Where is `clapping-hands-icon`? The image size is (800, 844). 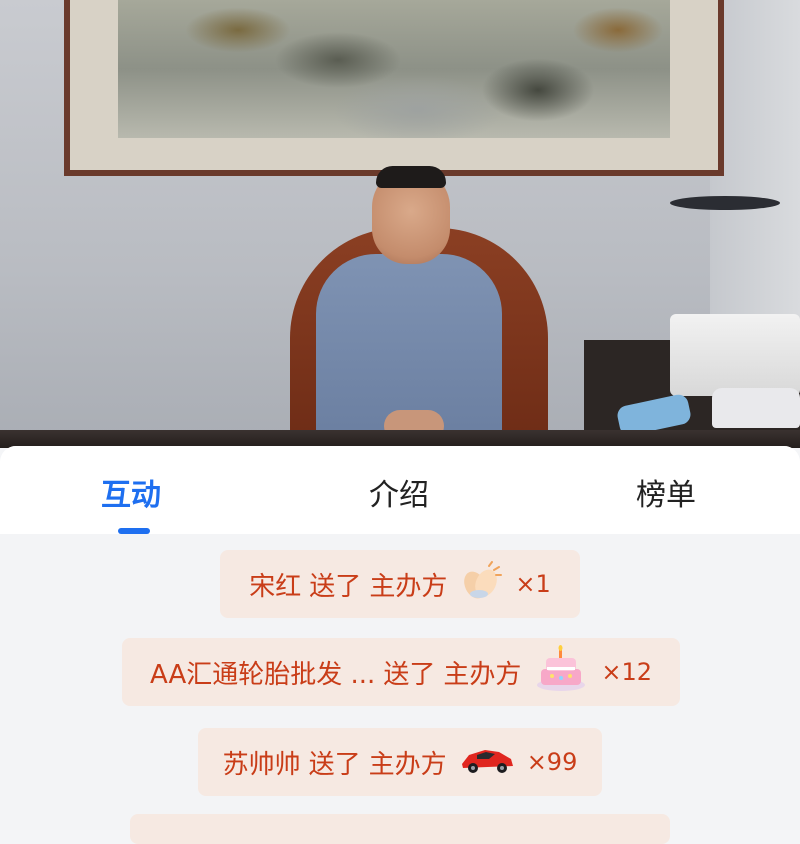 clapping-hands-icon is located at coordinates (481, 584).